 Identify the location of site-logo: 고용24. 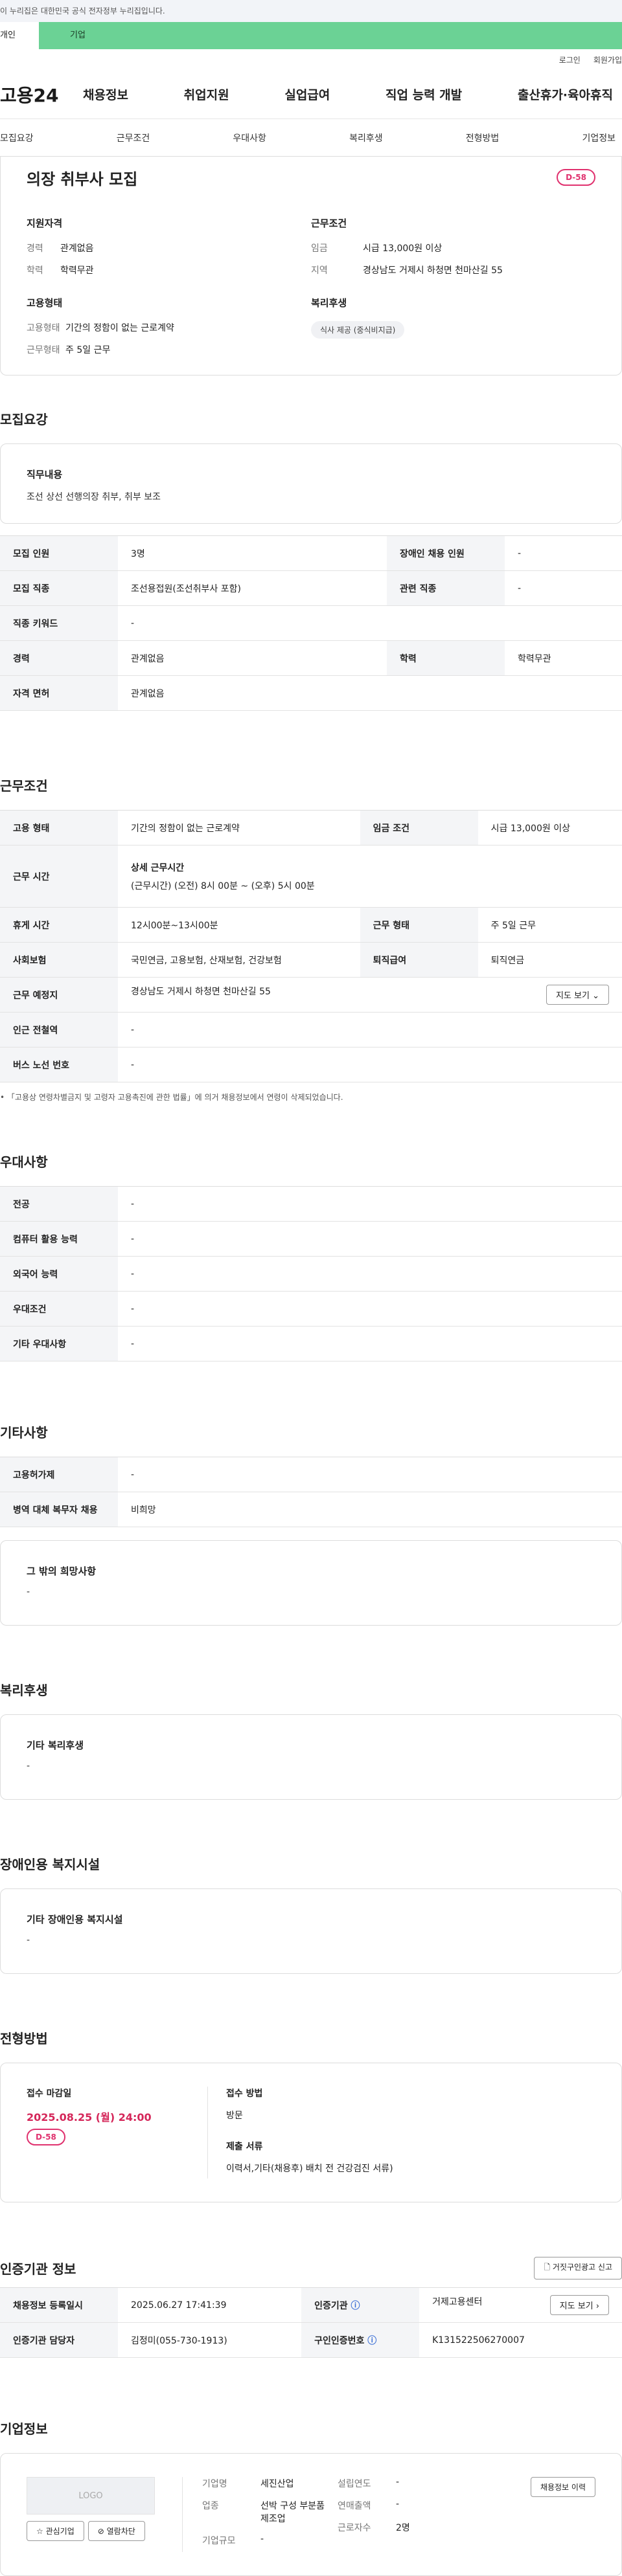
(41, 94).